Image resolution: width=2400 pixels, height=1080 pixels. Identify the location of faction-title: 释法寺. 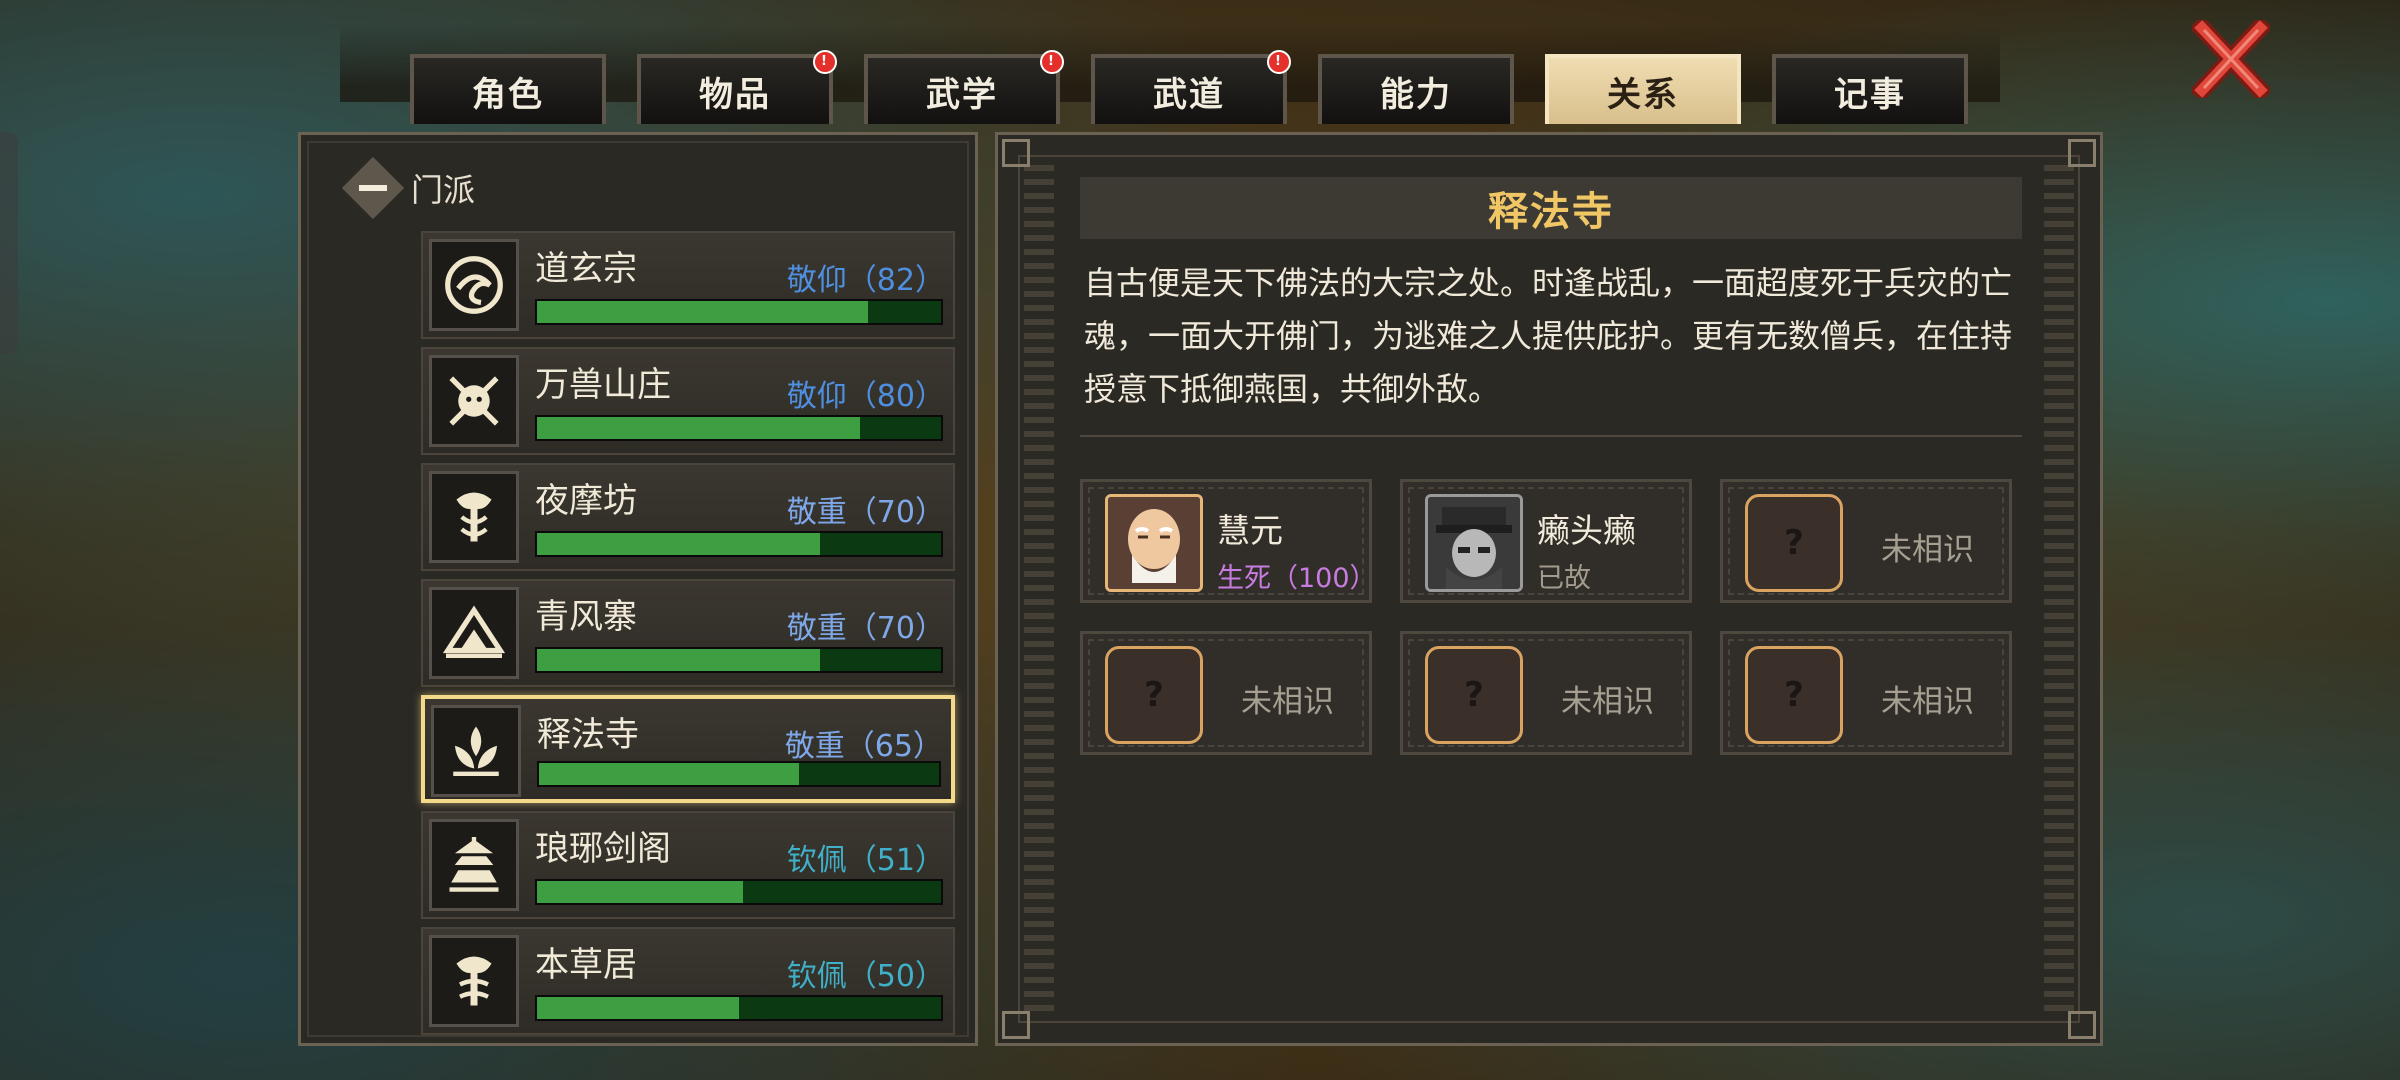
(1551, 208).